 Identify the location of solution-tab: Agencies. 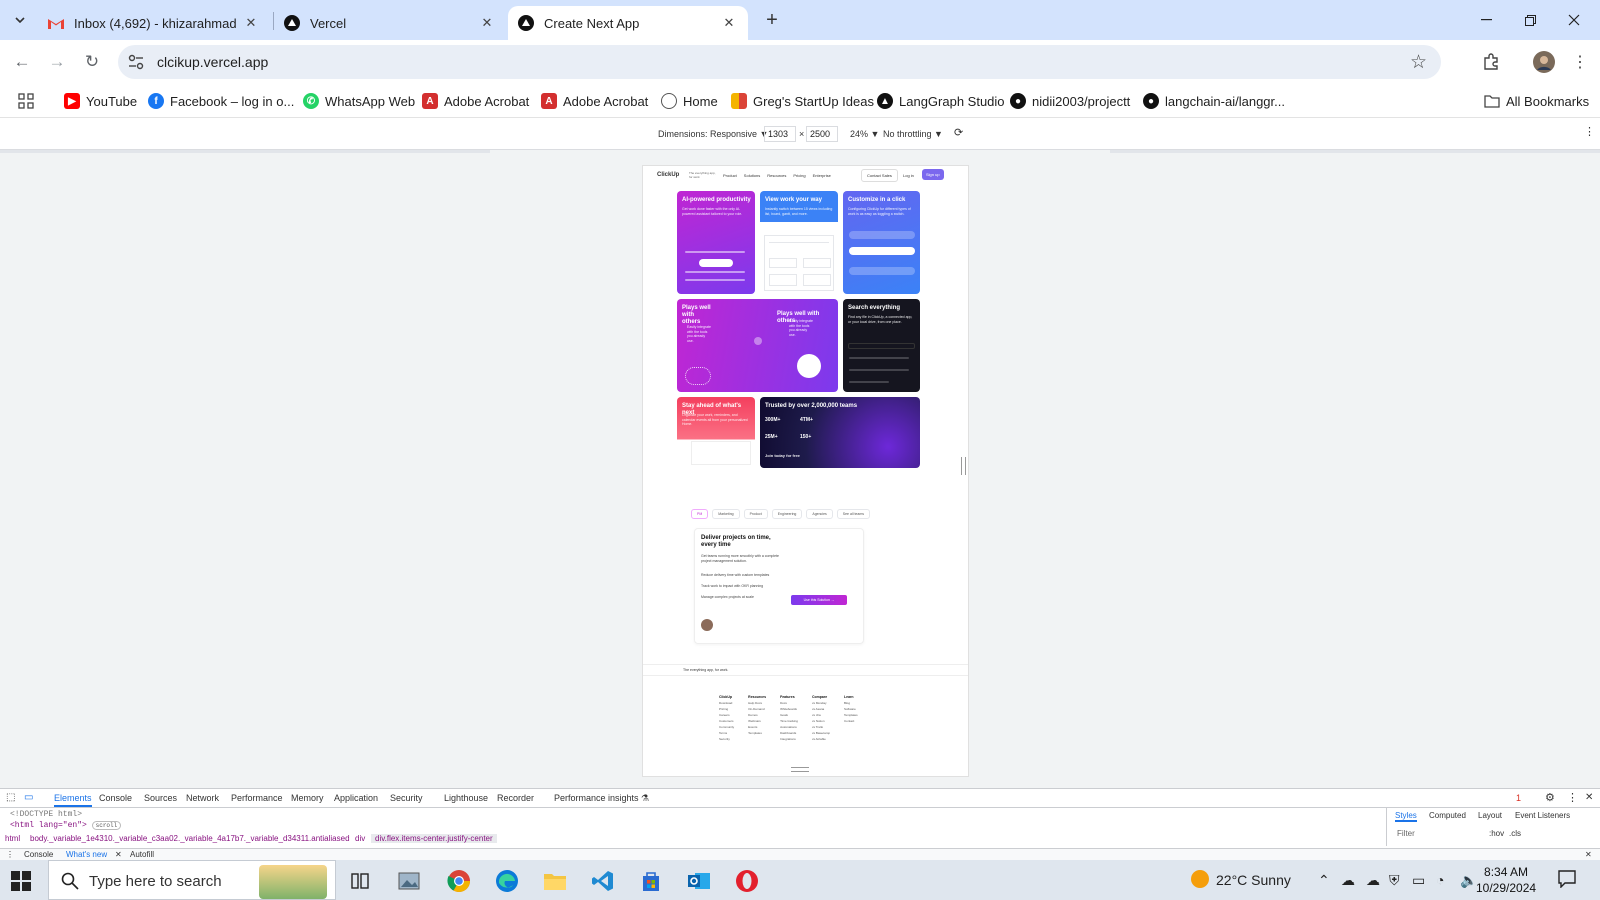
(819, 514).